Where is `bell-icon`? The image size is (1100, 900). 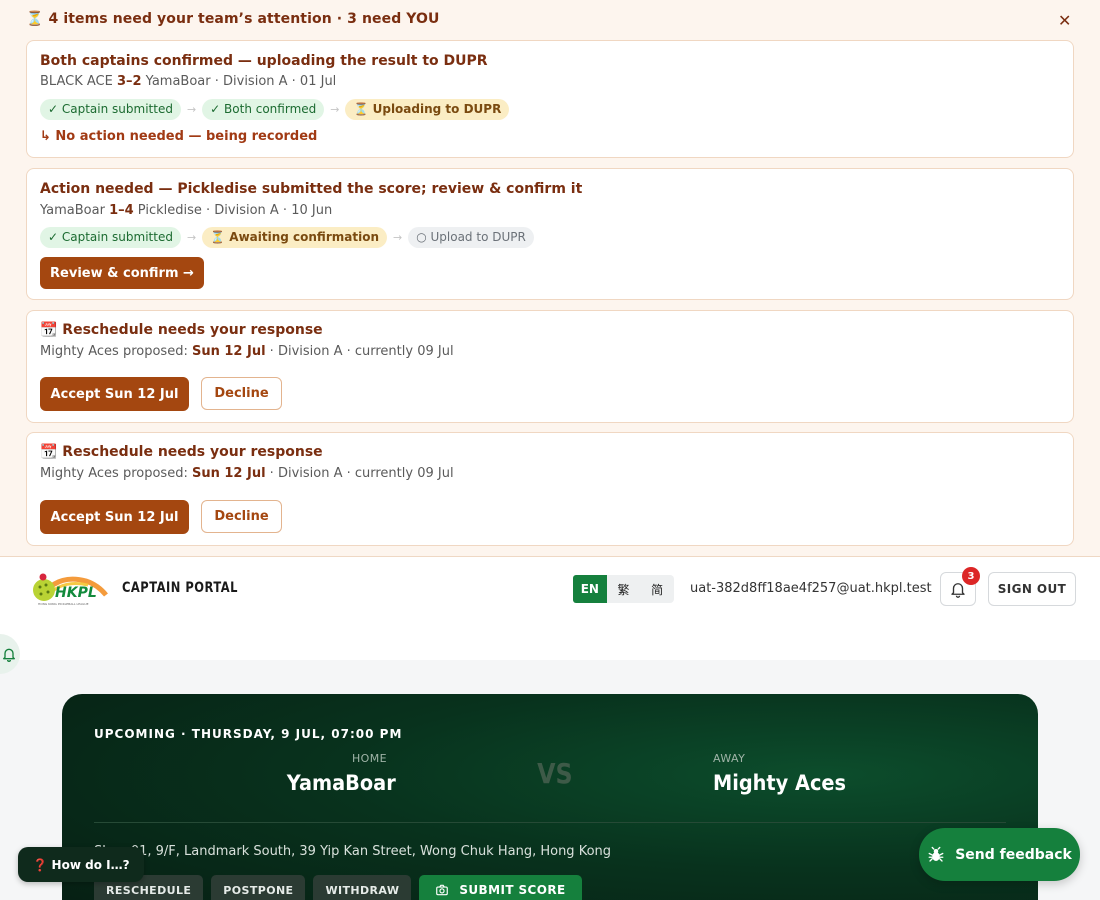 bell-icon is located at coordinates (9, 655).